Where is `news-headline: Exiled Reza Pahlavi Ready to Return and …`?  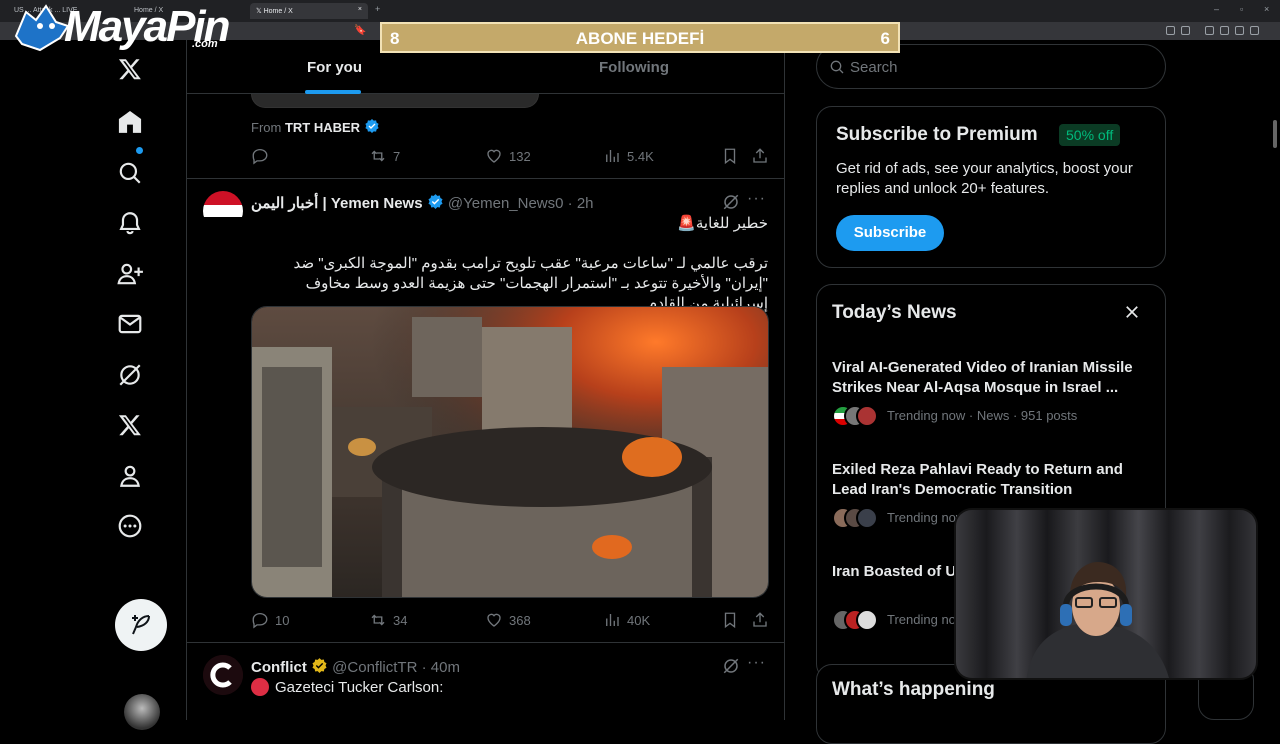 news-headline: Exiled Reza Pahlavi Ready to Return and … is located at coordinates (977, 479).